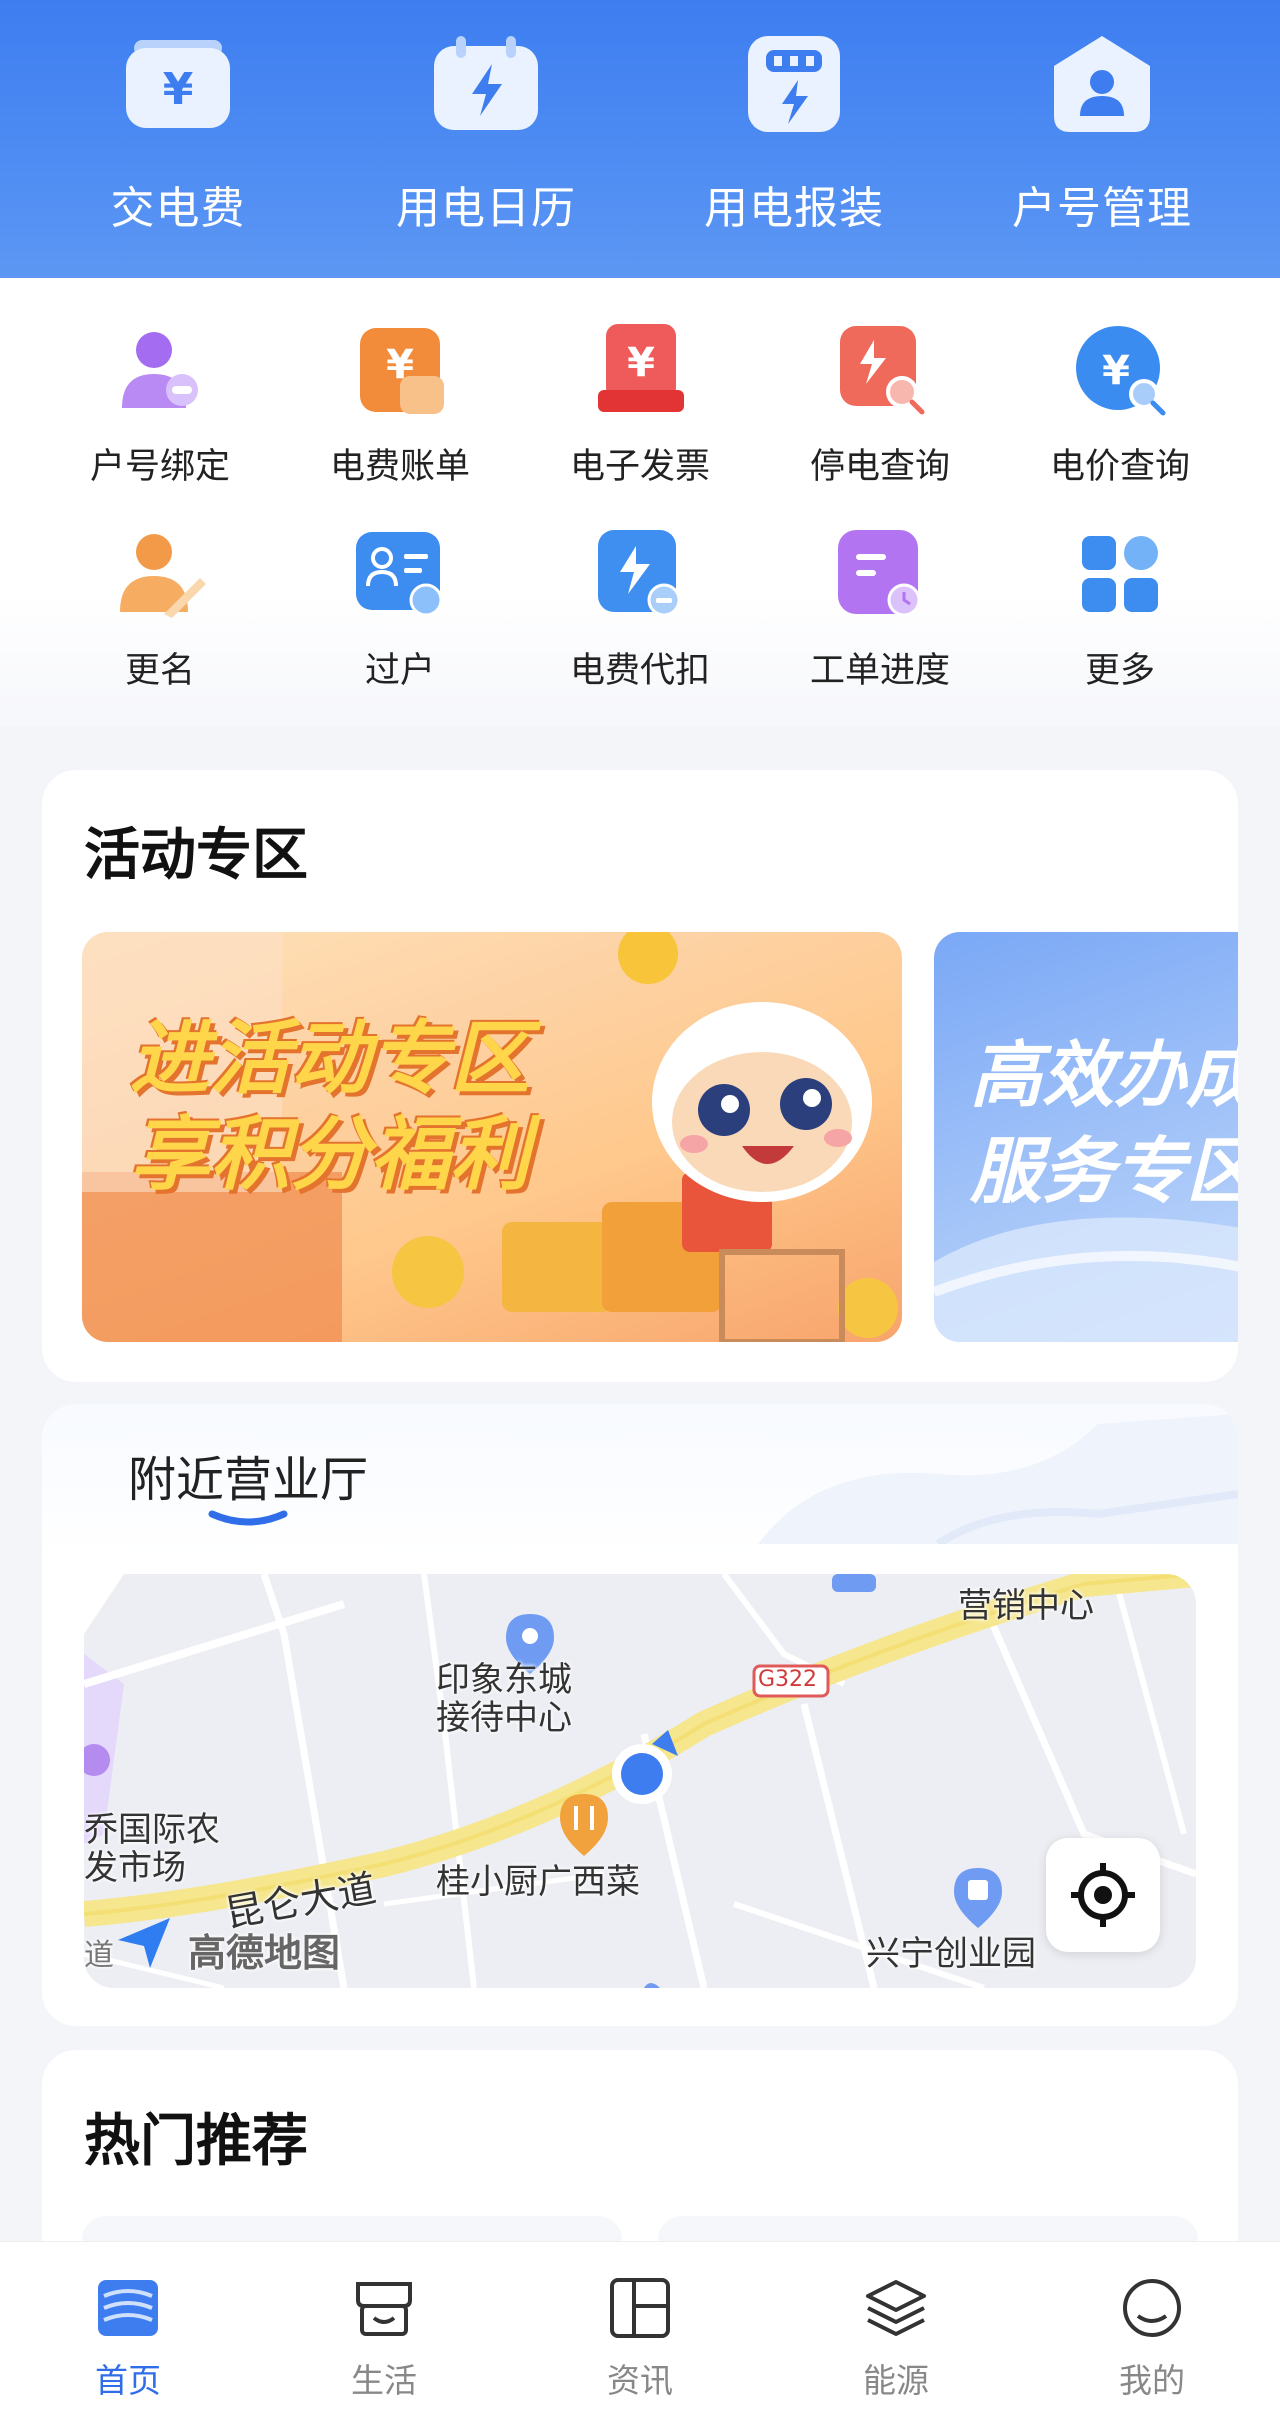  Describe the element at coordinates (639, 671) in the screenshot. I see `service-label: 电费代扣` at that location.